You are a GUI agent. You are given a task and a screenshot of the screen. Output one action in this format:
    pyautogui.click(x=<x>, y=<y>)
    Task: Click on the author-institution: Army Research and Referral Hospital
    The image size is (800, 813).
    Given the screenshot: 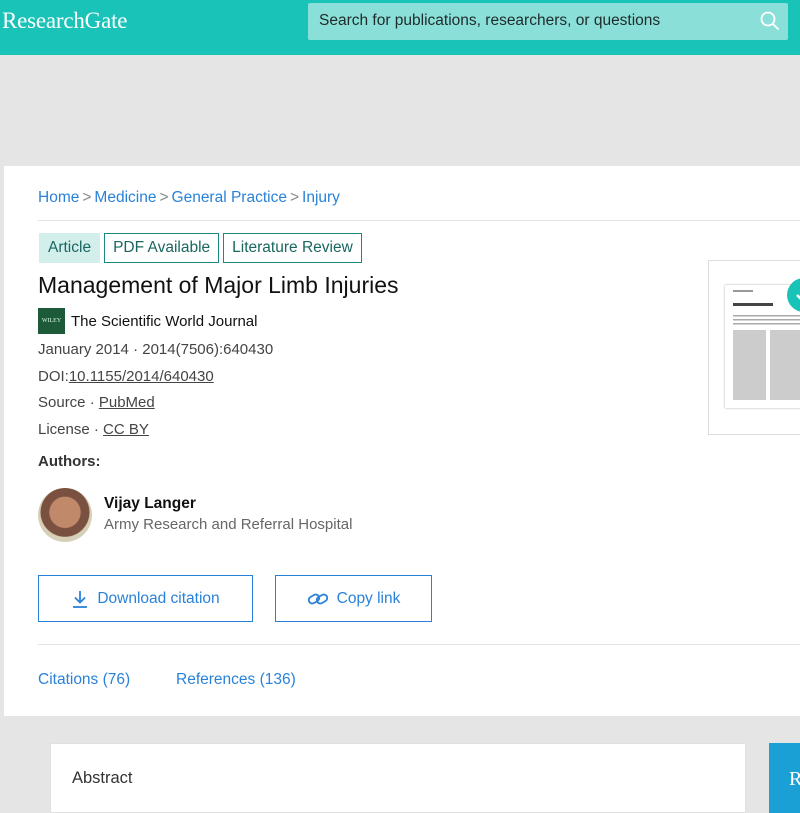 What is the action you would take?
    pyautogui.click(x=228, y=524)
    